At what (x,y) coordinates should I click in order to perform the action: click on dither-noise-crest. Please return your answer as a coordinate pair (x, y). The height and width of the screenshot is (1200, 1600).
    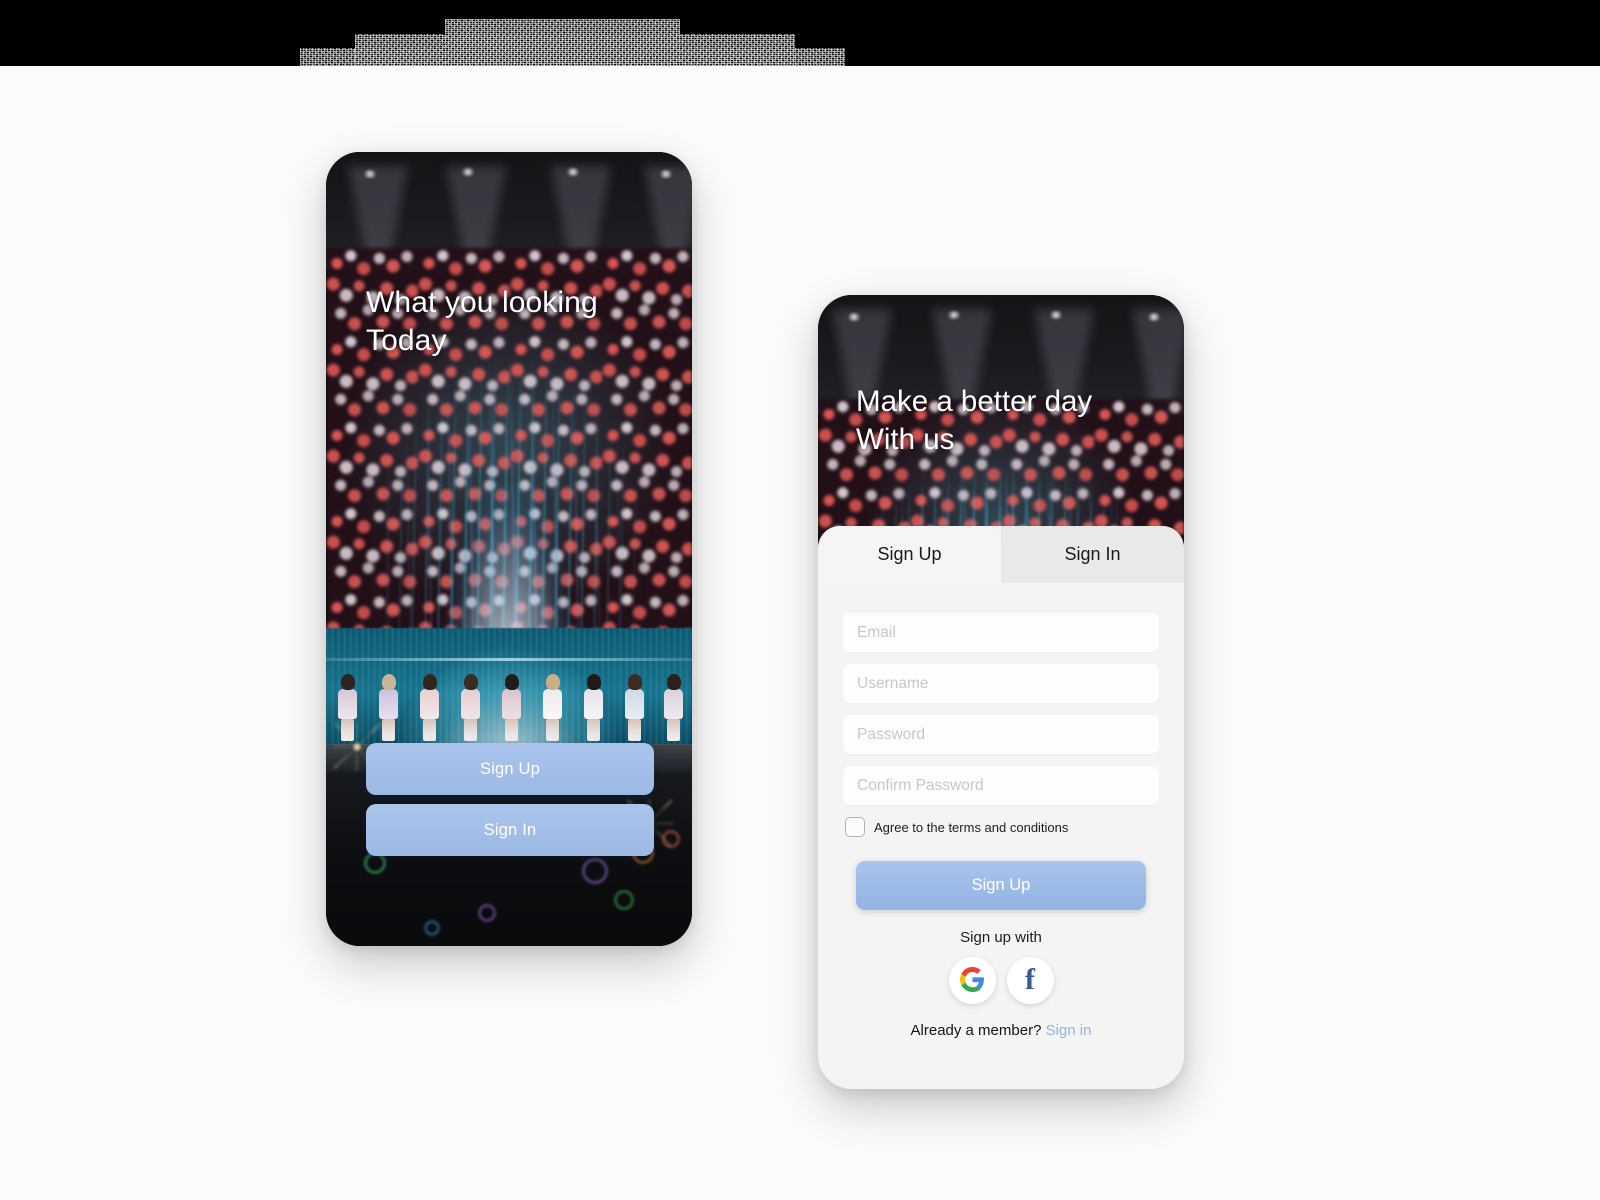
    Looking at the image, I should click on (572, 42).